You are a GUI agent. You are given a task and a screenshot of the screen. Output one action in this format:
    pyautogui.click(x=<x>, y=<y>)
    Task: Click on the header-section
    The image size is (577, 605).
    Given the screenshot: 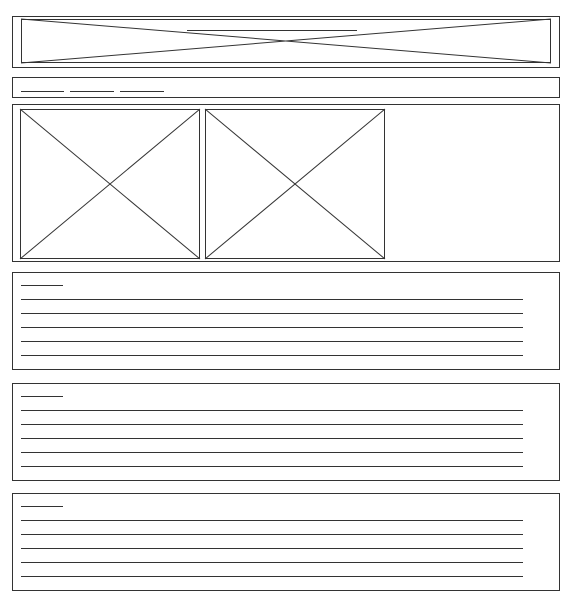 What is the action you would take?
    pyautogui.click(x=286, y=42)
    